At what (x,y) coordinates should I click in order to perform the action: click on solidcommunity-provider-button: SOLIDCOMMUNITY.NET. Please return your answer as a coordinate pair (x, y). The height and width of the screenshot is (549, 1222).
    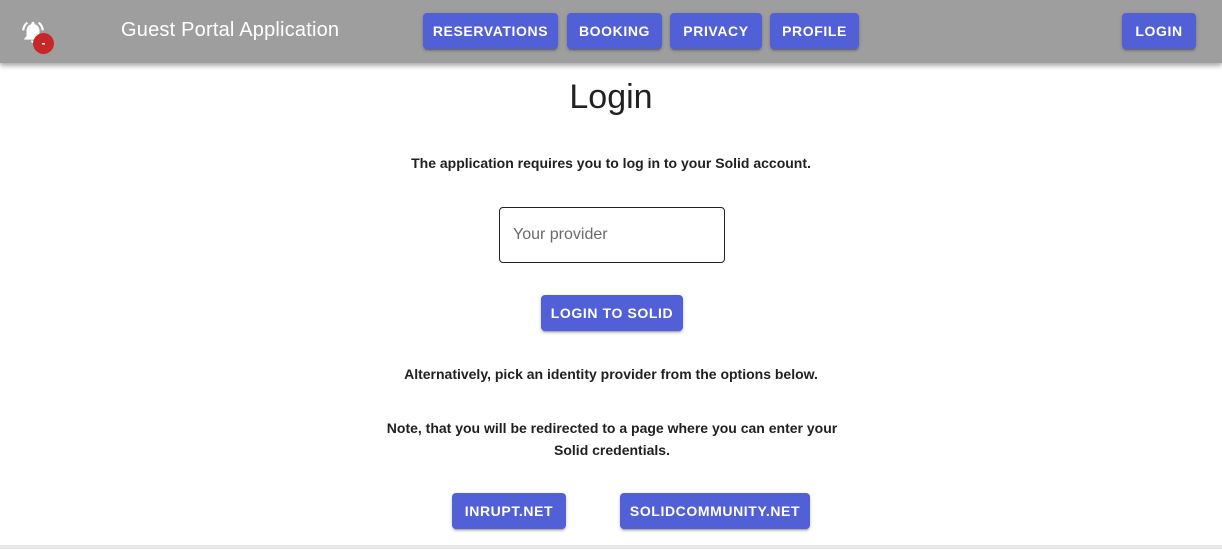
    Looking at the image, I should click on (715, 511).